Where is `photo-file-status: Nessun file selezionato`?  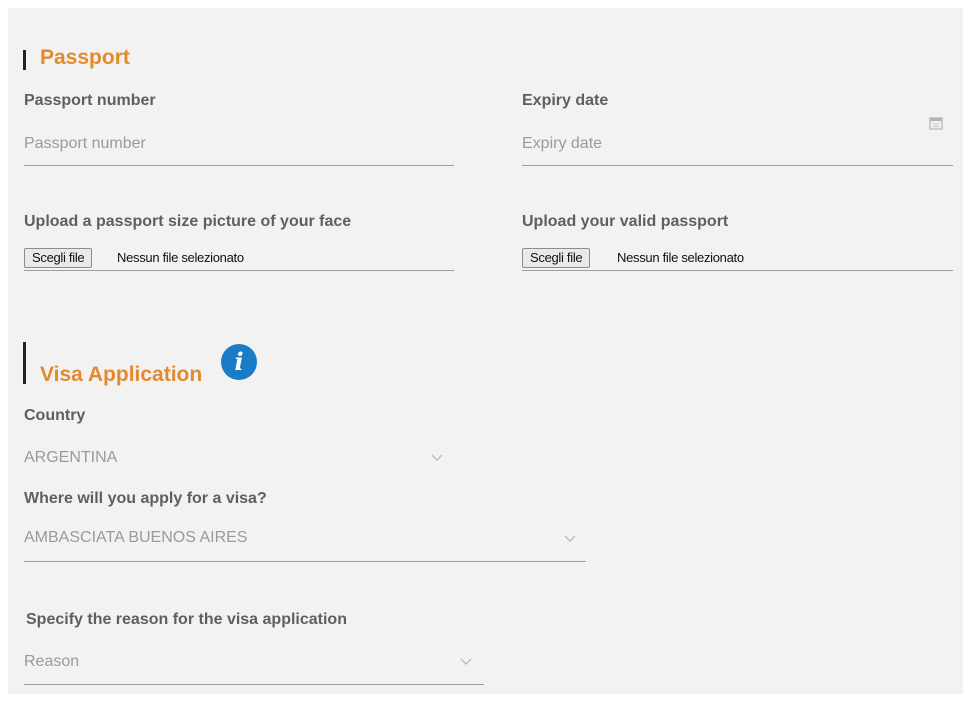 photo-file-status: Nessun file selezionato is located at coordinates (180, 257).